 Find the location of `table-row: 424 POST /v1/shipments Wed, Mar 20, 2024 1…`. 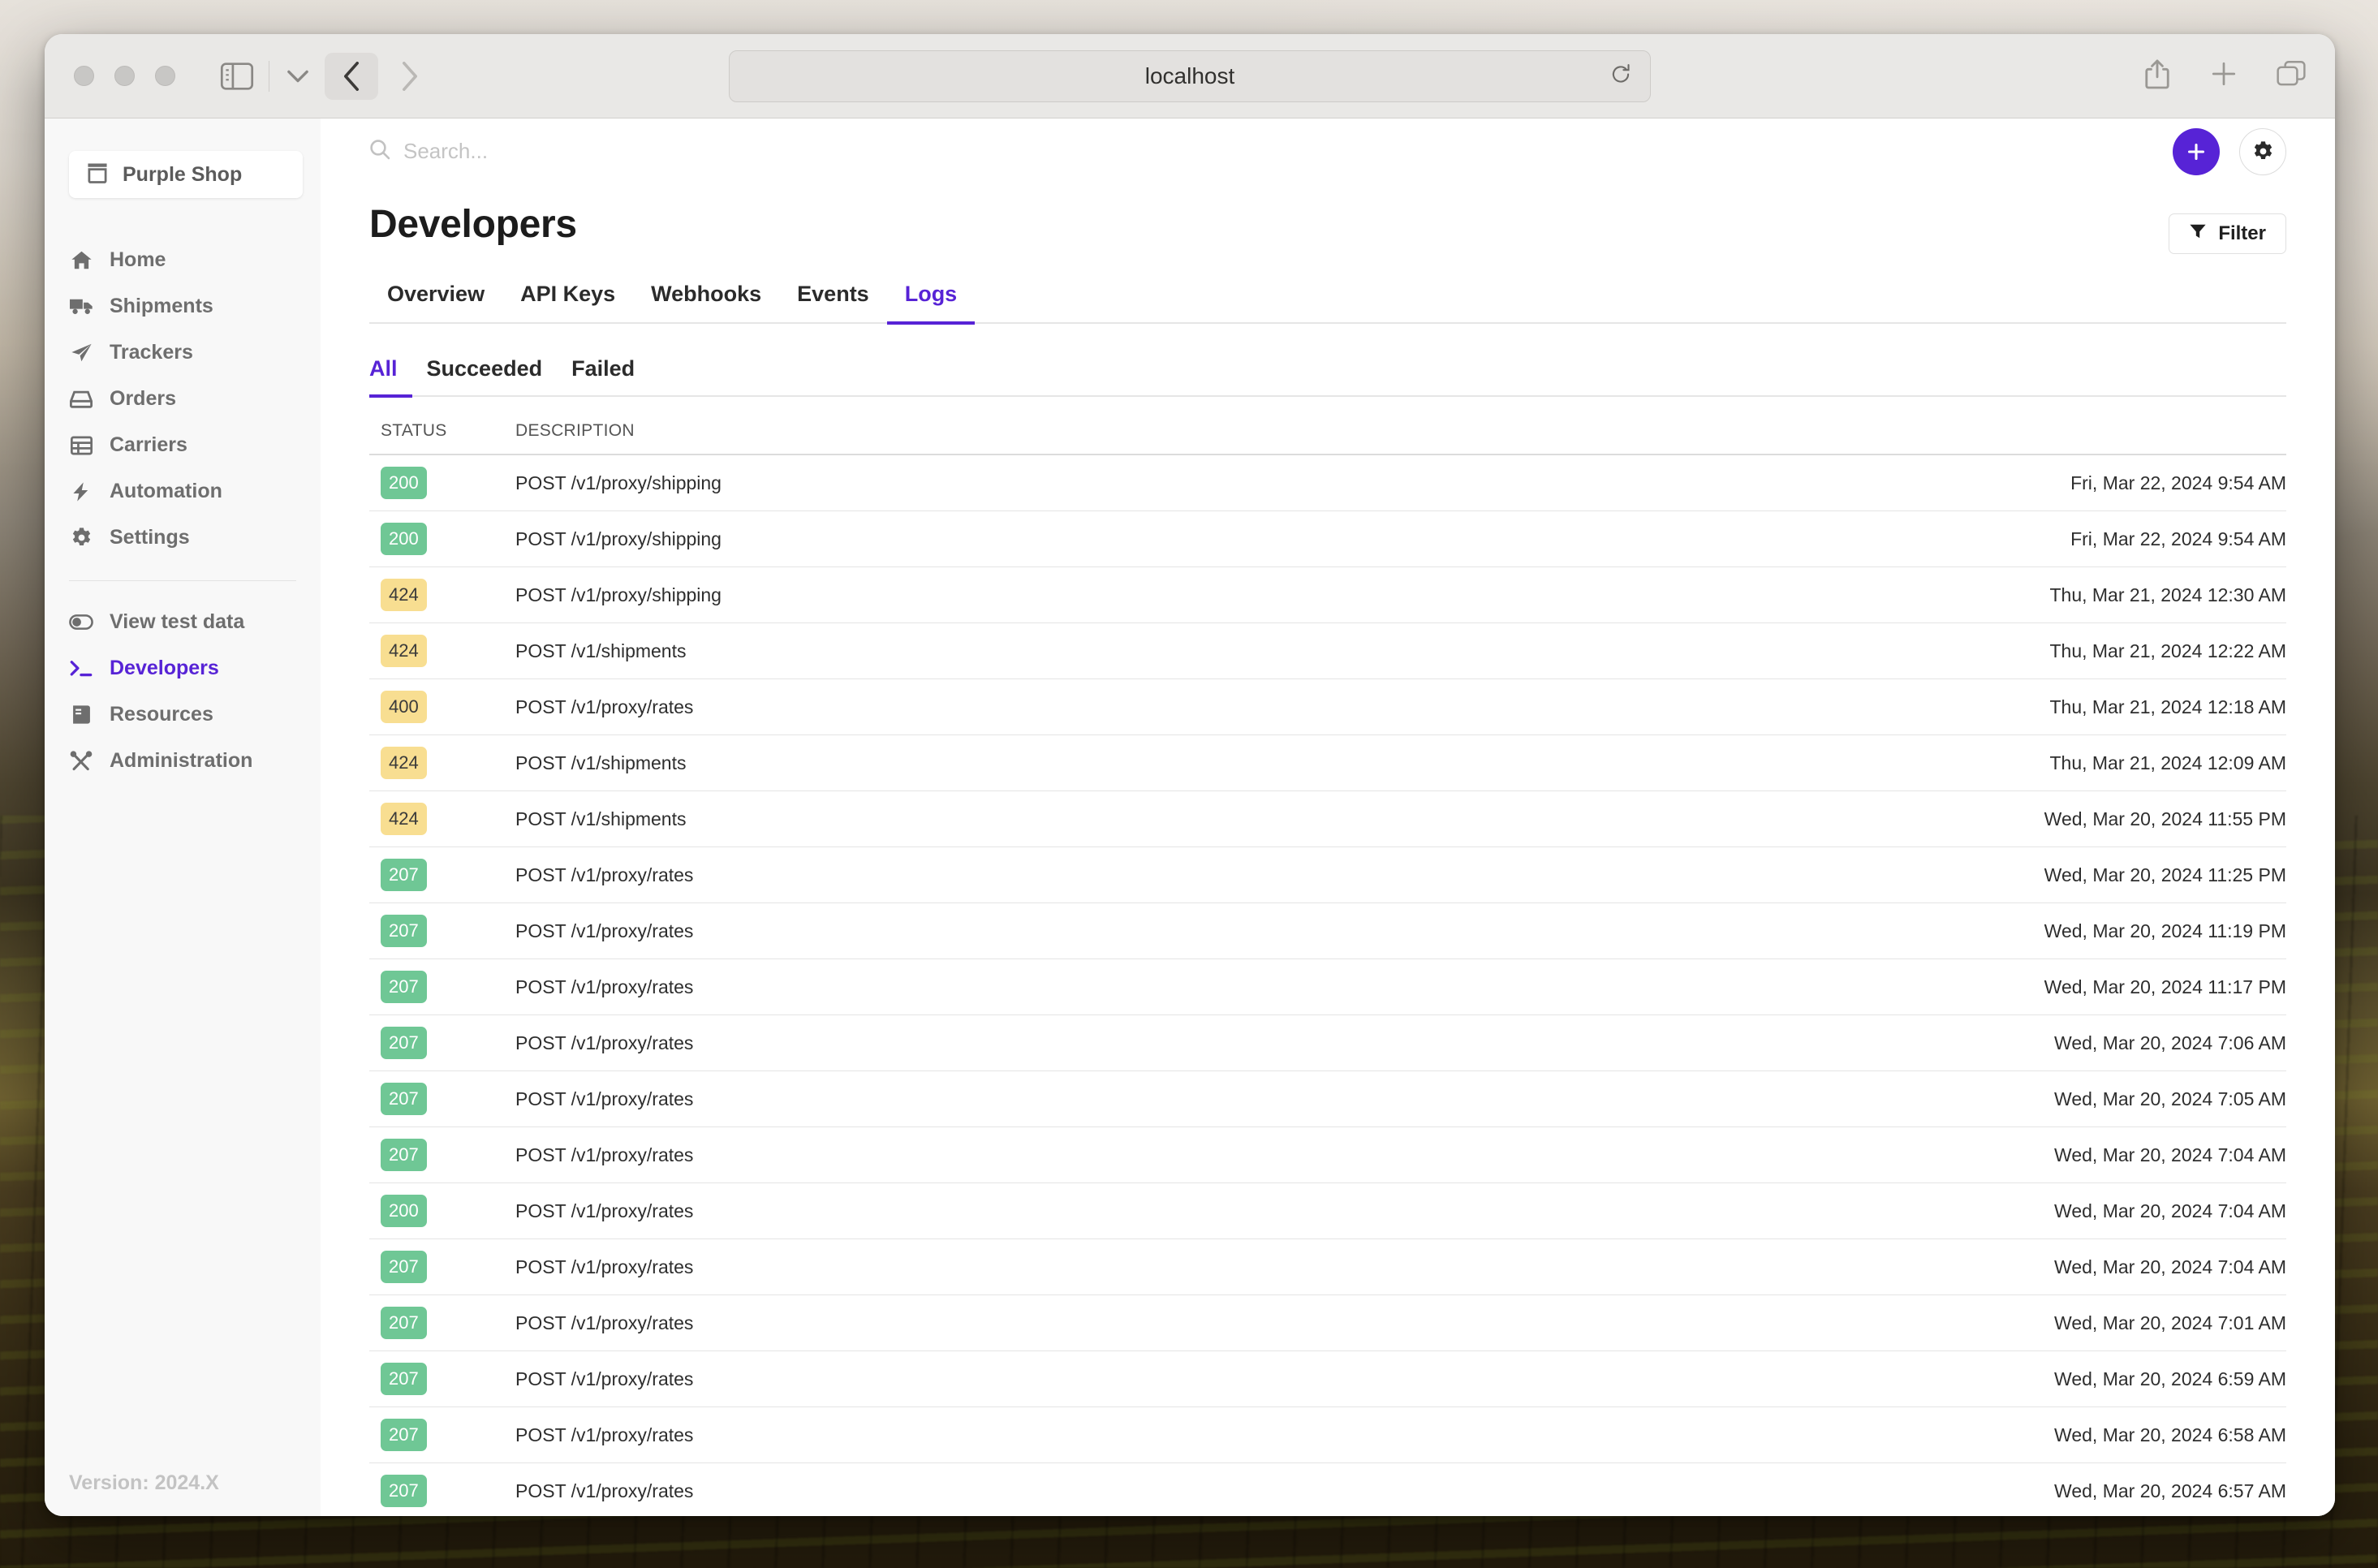

table-row: 424 POST /v1/shipments Wed, Mar 20, 2024 1… is located at coordinates (1327, 819).